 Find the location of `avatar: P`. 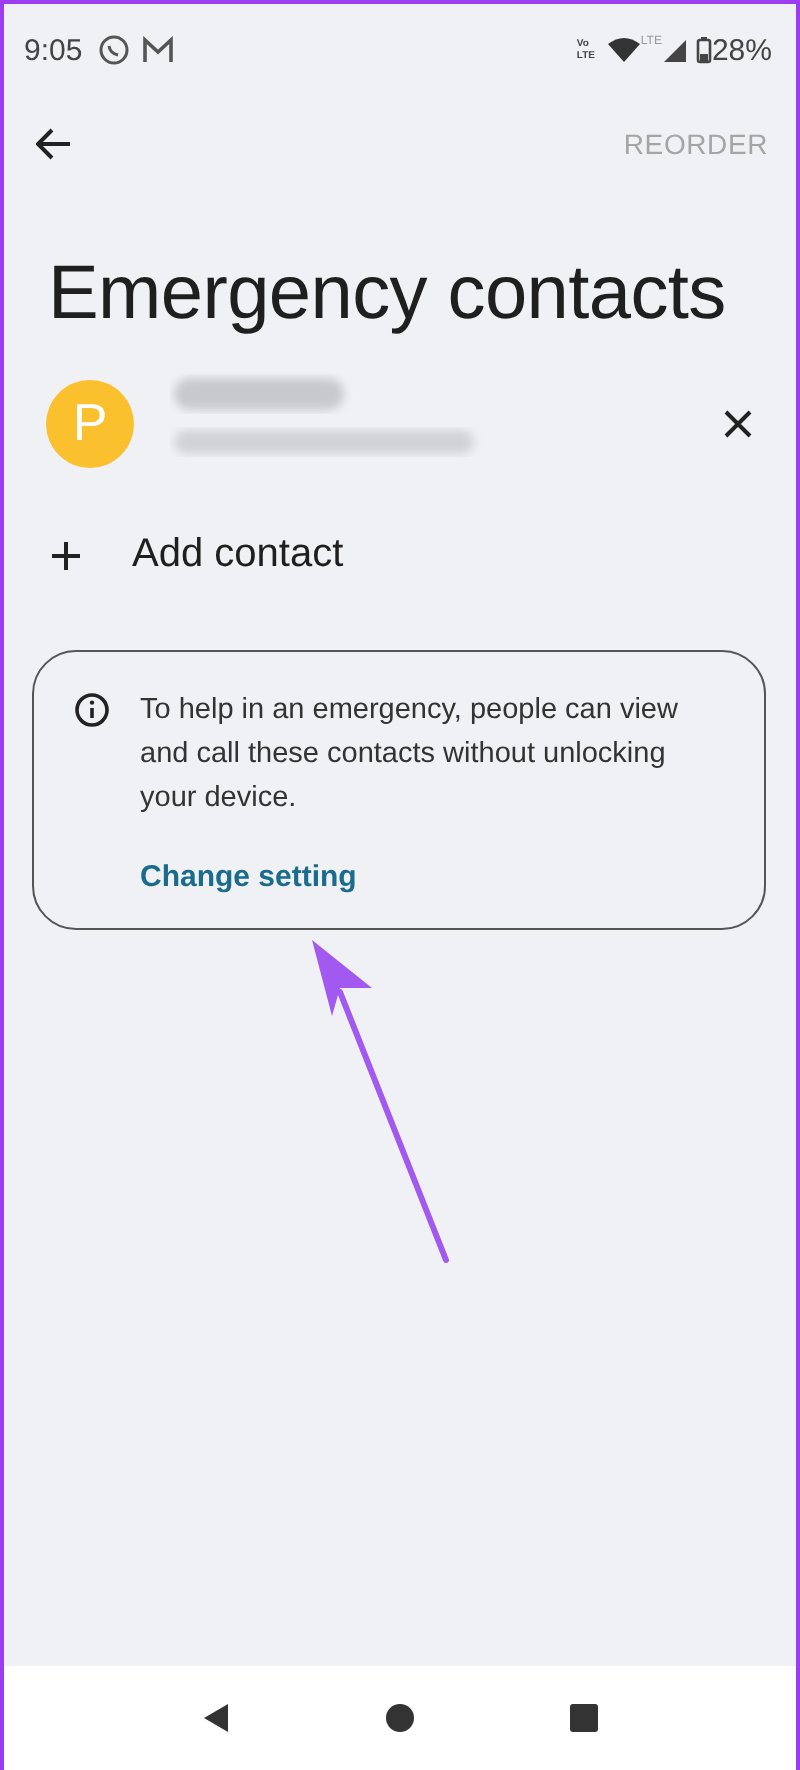

avatar: P is located at coordinates (90, 423).